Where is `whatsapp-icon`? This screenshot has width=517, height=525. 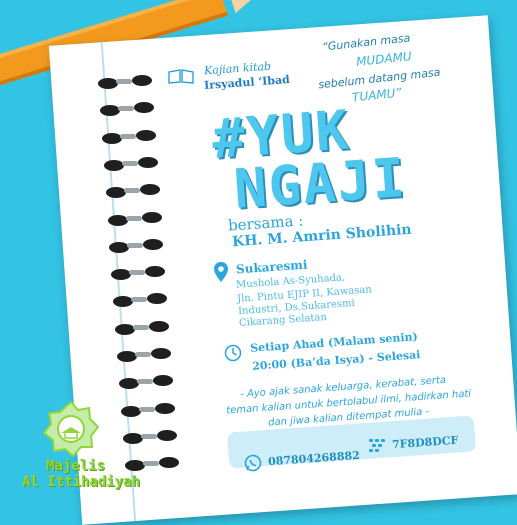
whatsapp-icon is located at coordinates (253, 463).